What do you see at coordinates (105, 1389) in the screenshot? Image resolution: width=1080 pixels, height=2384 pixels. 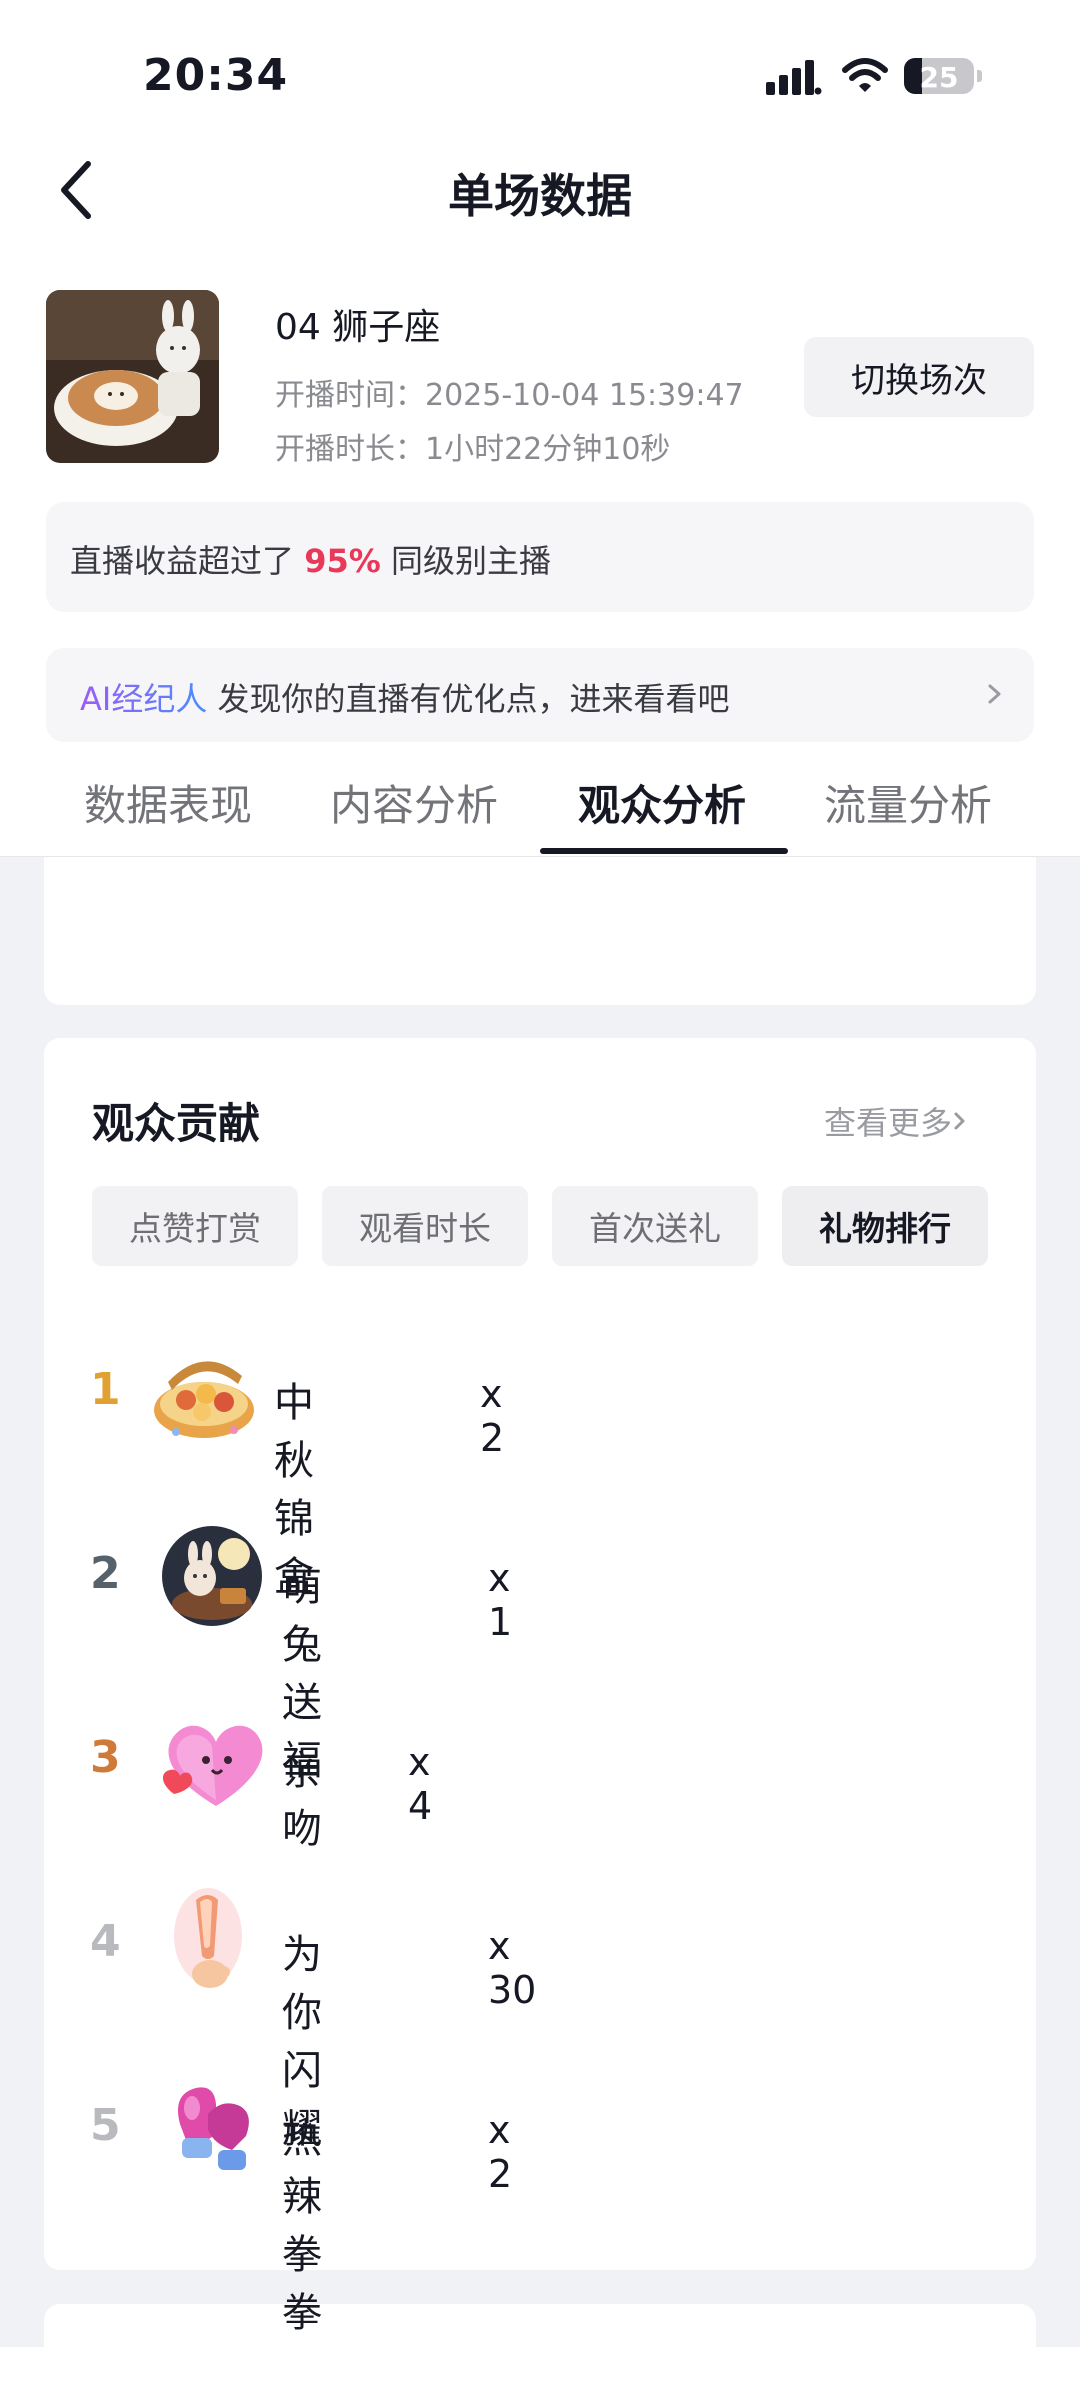 I see `gift-rank: 1` at bounding box center [105, 1389].